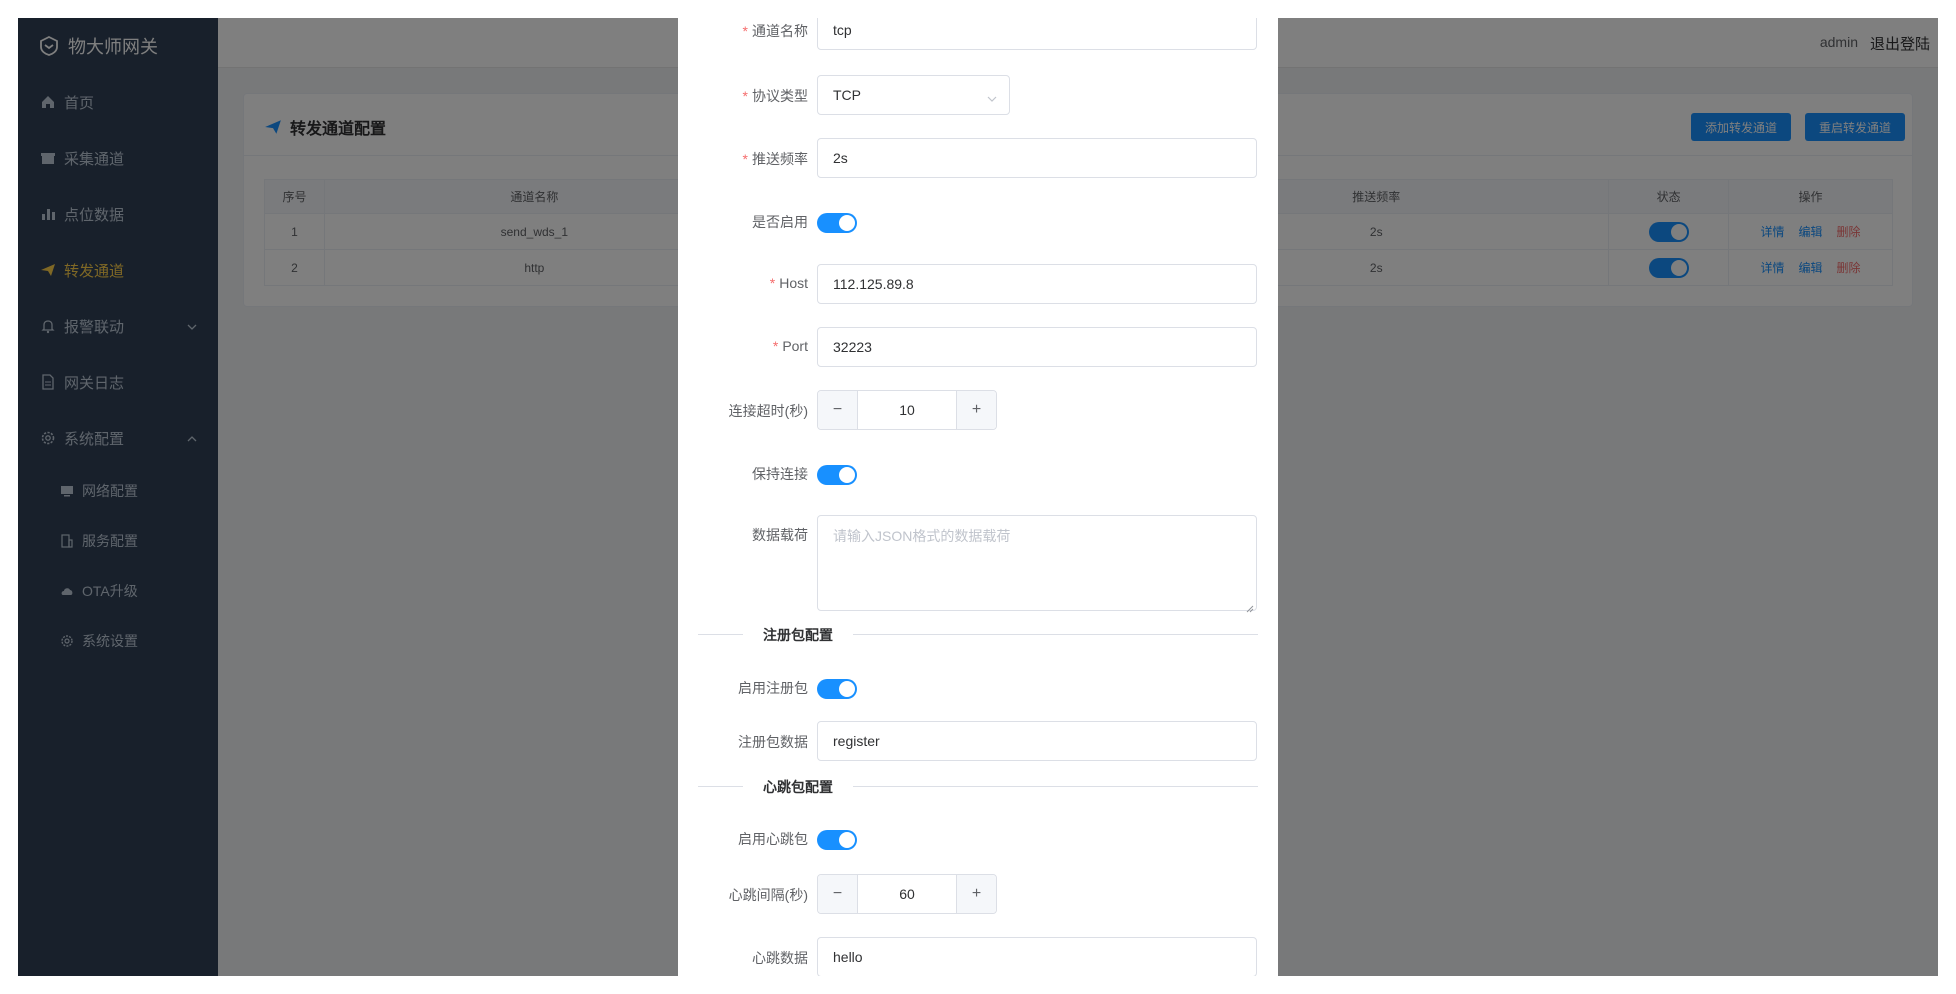 This screenshot has width=1956, height=994. Describe the element at coordinates (1037, 741) in the screenshot. I see `register-data-input: register` at that location.